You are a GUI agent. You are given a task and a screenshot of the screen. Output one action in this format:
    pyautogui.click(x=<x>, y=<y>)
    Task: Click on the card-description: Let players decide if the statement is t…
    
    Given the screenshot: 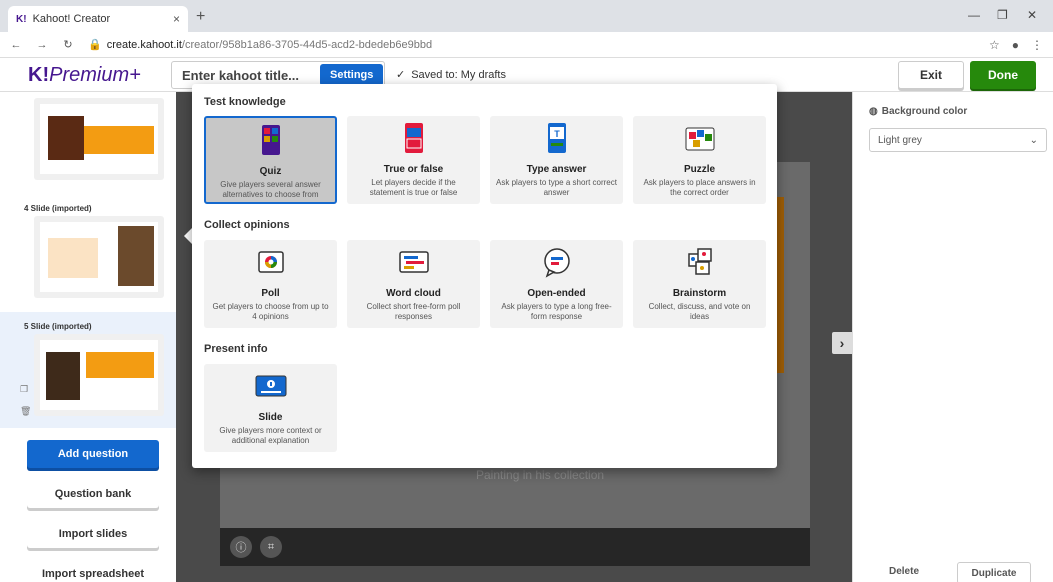 What is the action you would take?
    pyautogui.click(x=413, y=187)
    